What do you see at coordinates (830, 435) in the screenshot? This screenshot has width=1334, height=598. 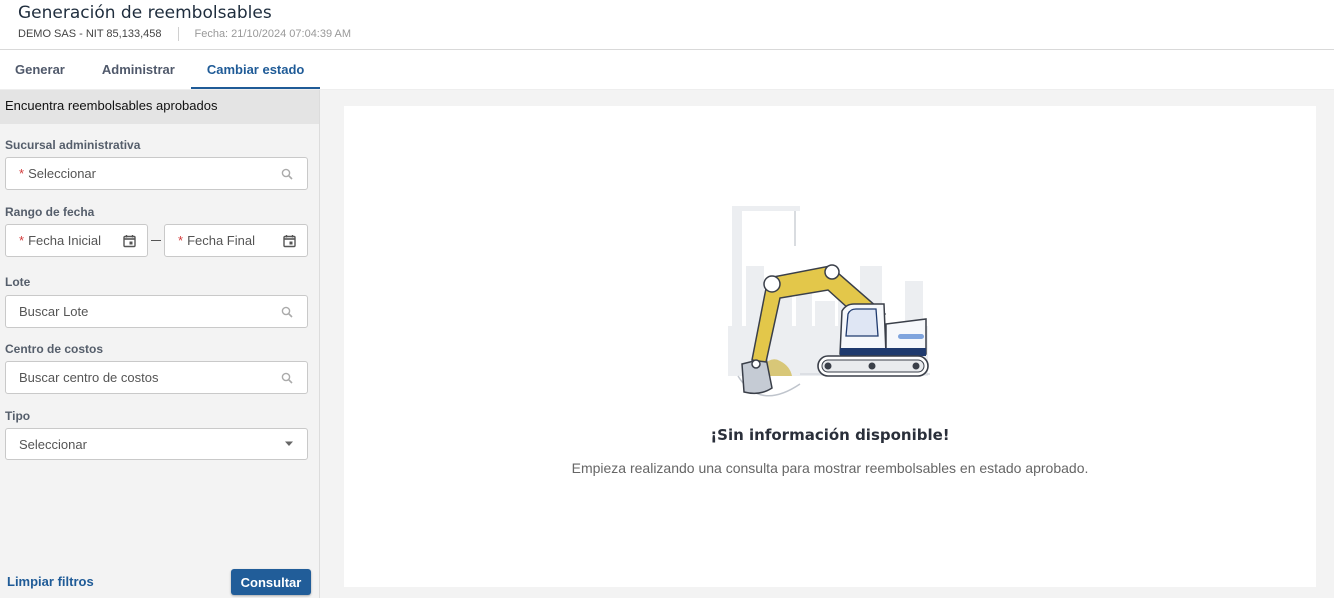 I see `empty-state-title: ¡Sin información disponible!` at bounding box center [830, 435].